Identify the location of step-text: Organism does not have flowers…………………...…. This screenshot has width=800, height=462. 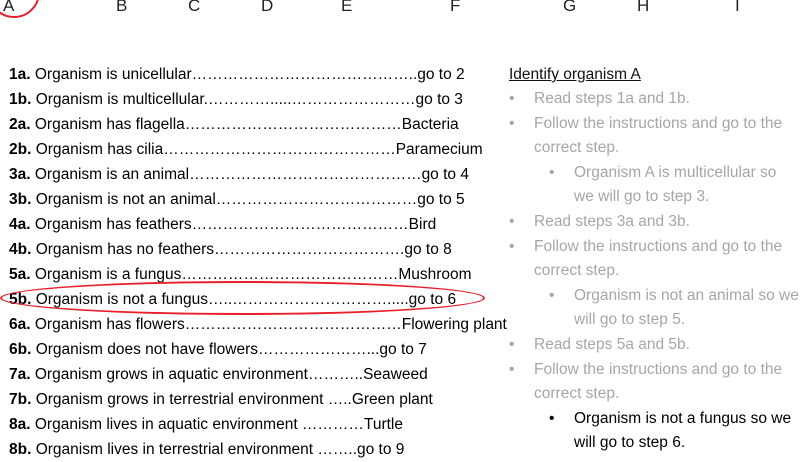
(229, 349).